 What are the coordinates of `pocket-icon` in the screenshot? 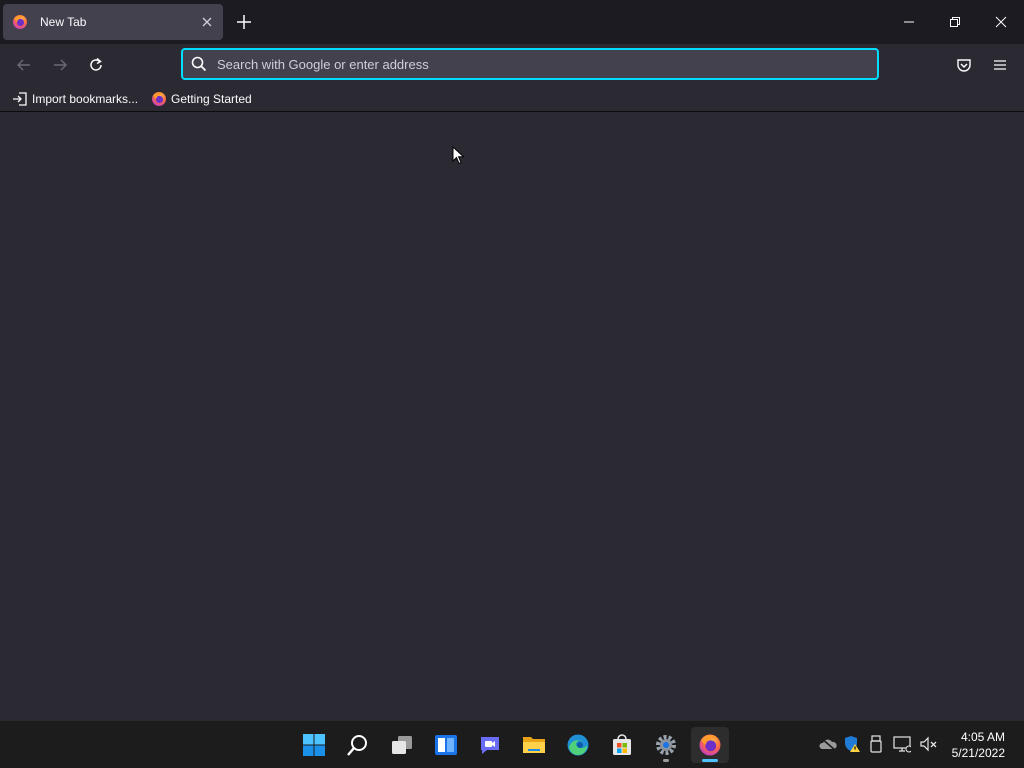 It's located at (964, 65).